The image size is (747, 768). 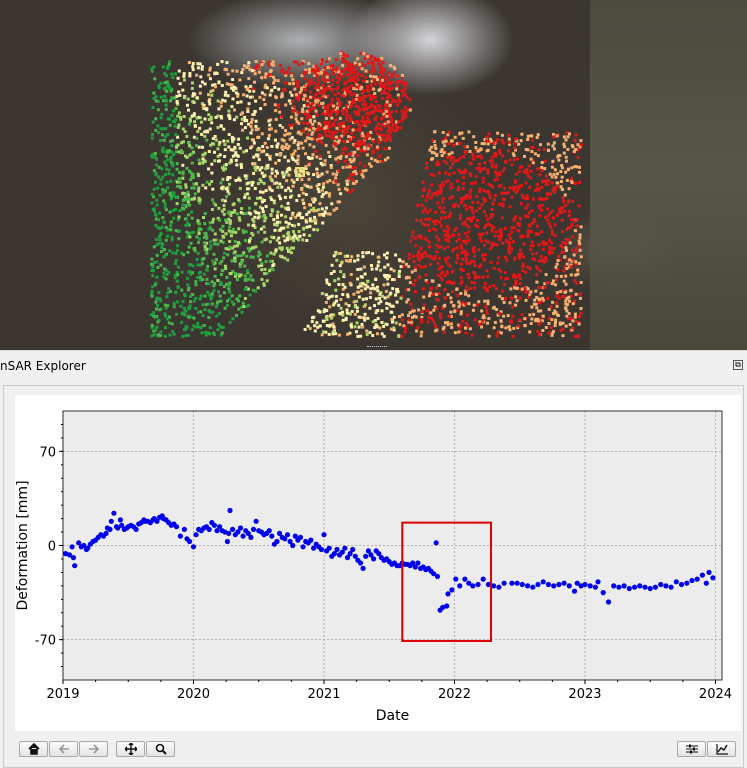 What do you see at coordinates (93, 749) in the screenshot?
I see `forward-button` at bounding box center [93, 749].